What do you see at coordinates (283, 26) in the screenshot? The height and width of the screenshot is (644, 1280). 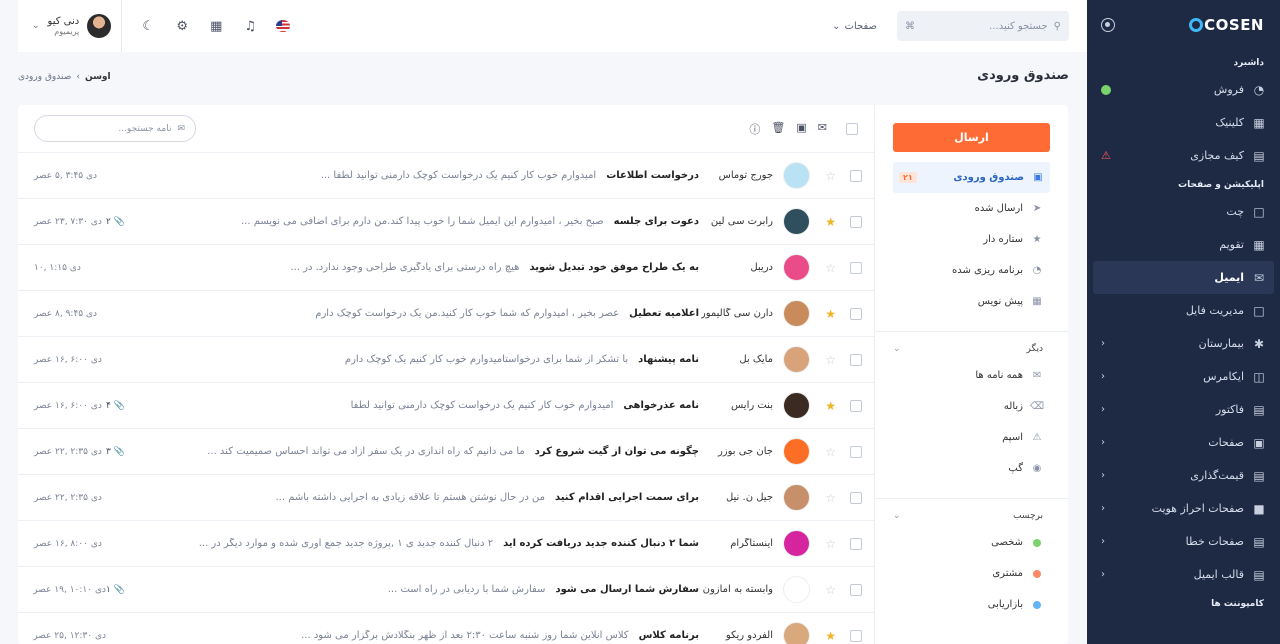 I see `us-flag-icon` at bounding box center [283, 26].